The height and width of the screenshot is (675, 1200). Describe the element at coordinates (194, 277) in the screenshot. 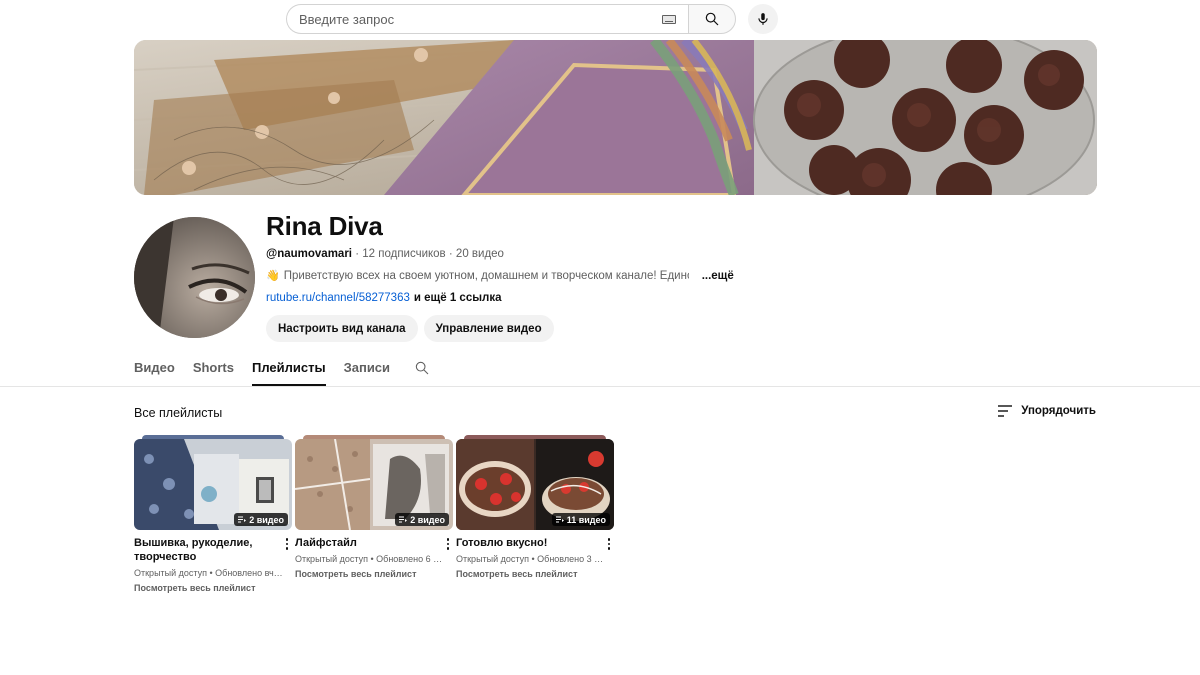

I see `channel-avatar` at that location.